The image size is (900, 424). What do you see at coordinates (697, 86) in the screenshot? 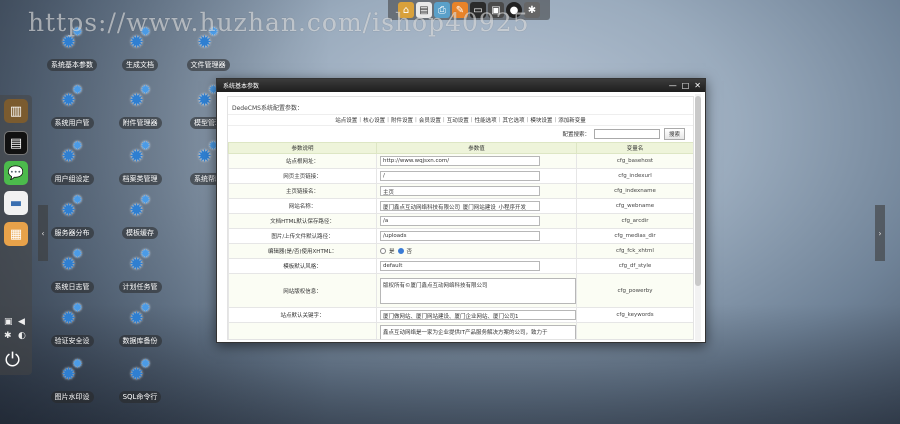
I see `close-icon: ✕` at bounding box center [697, 86].